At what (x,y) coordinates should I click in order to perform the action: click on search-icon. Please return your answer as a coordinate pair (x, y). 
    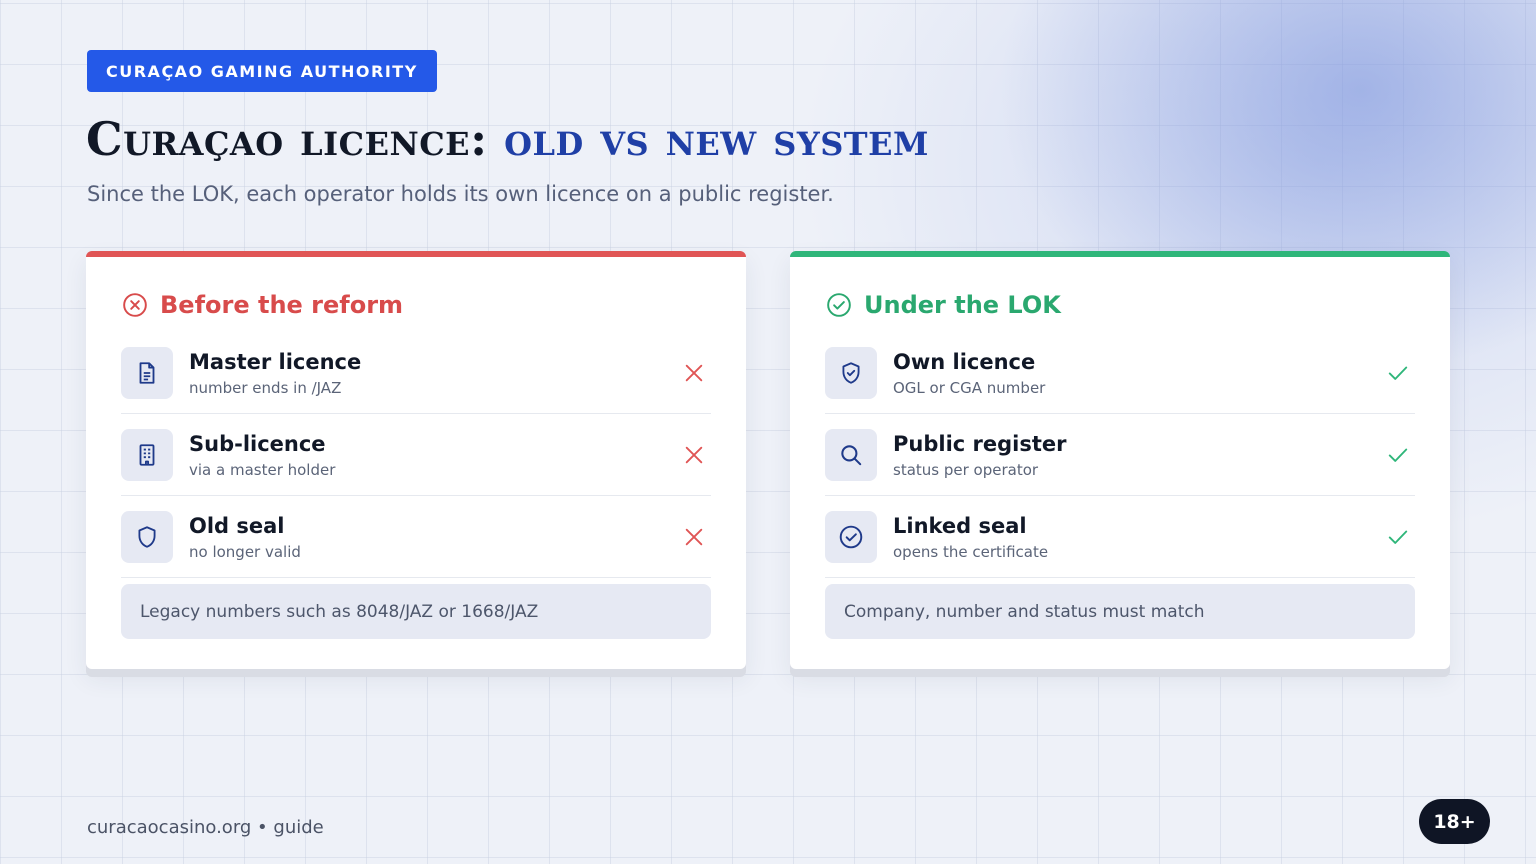
    Looking at the image, I should click on (851, 454).